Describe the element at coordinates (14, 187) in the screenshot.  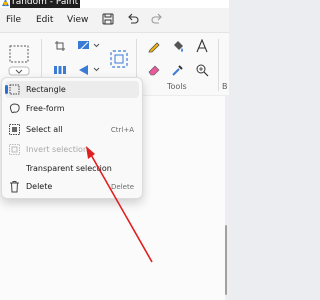
I see `trash-icon` at that location.